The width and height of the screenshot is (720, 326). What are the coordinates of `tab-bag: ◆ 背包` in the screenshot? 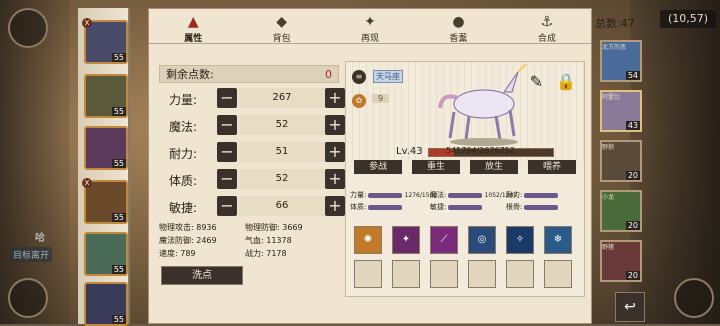 It's located at (281, 26).